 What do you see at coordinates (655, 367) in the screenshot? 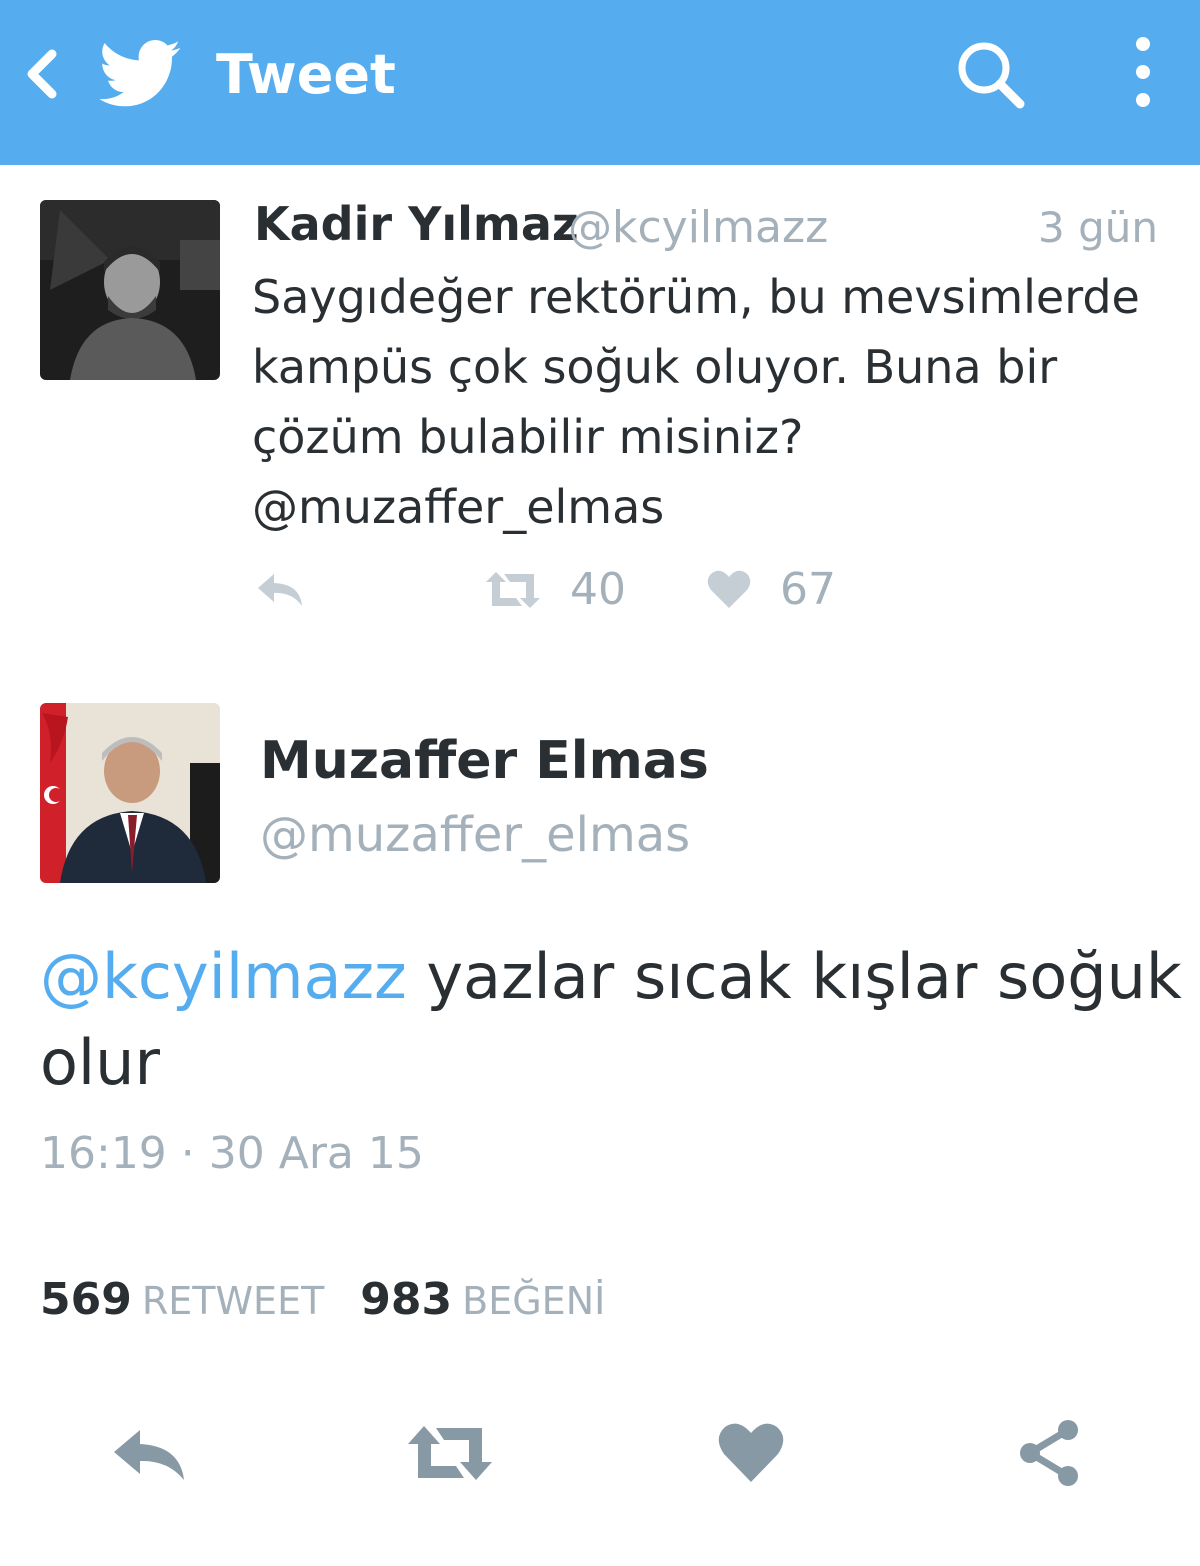
I see `tweet-text-line: kampüs çok soğuk oluyor. Buna bir` at bounding box center [655, 367].